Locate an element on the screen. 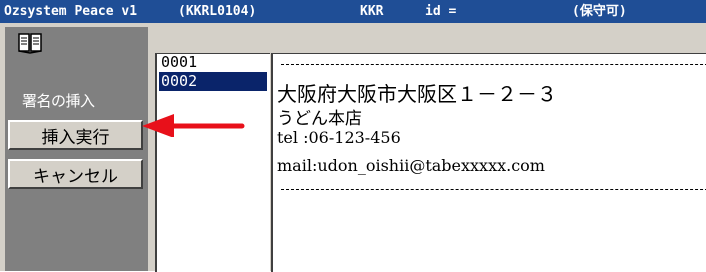 The height and width of the screenshot is (272, 706). cancel-button: キャンセル is located at coordinates (75, 174).